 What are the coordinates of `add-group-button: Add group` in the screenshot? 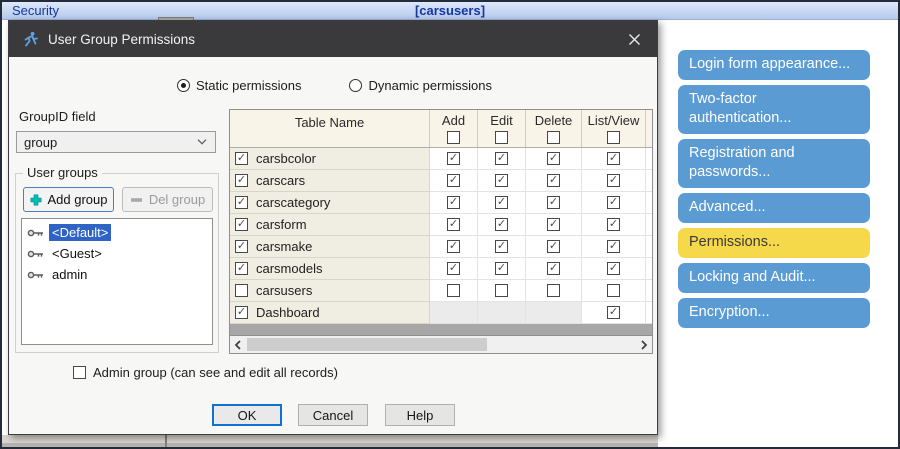 It's located at (68, 199).